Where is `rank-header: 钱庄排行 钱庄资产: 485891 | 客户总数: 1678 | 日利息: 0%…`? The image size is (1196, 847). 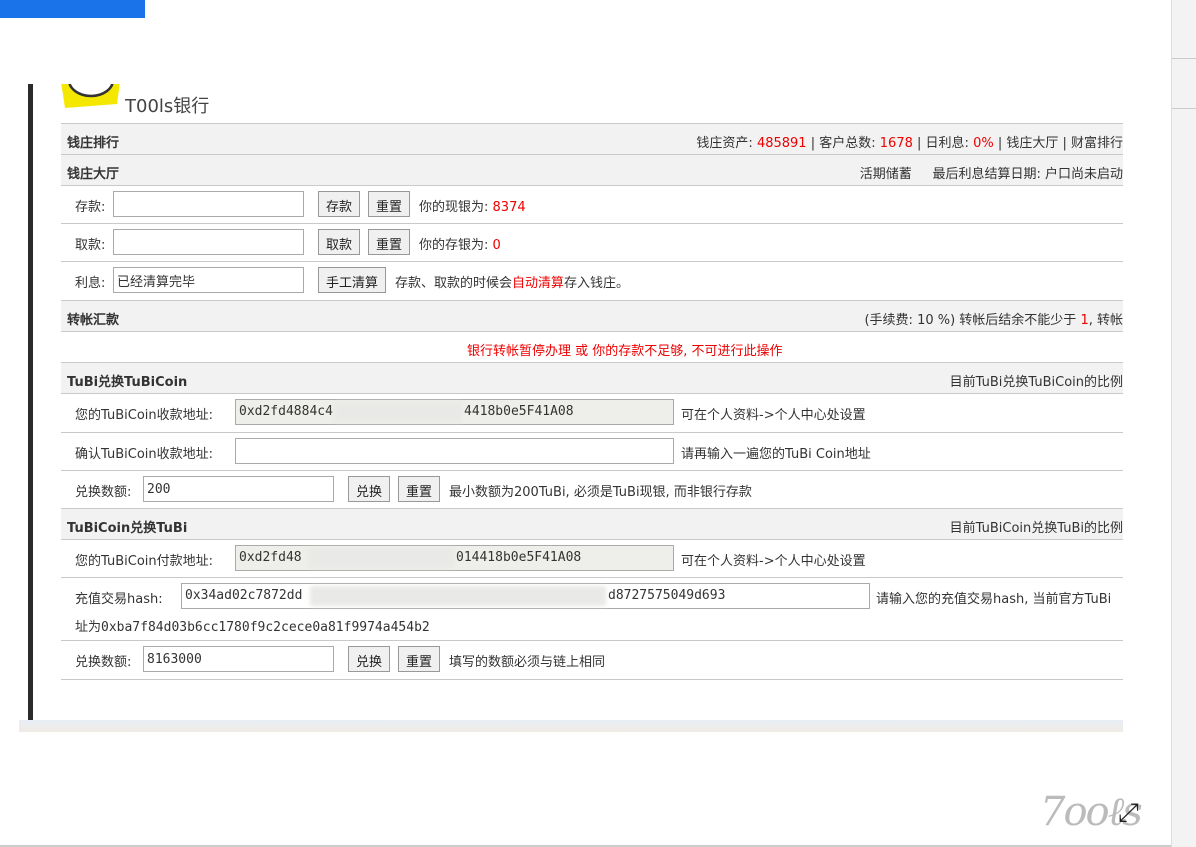 rank-header: 钱庄排行 钱庄资产: 485891 | 客户总数: 1678 | 日利息: 0%… is located at coordinates (592, 139).